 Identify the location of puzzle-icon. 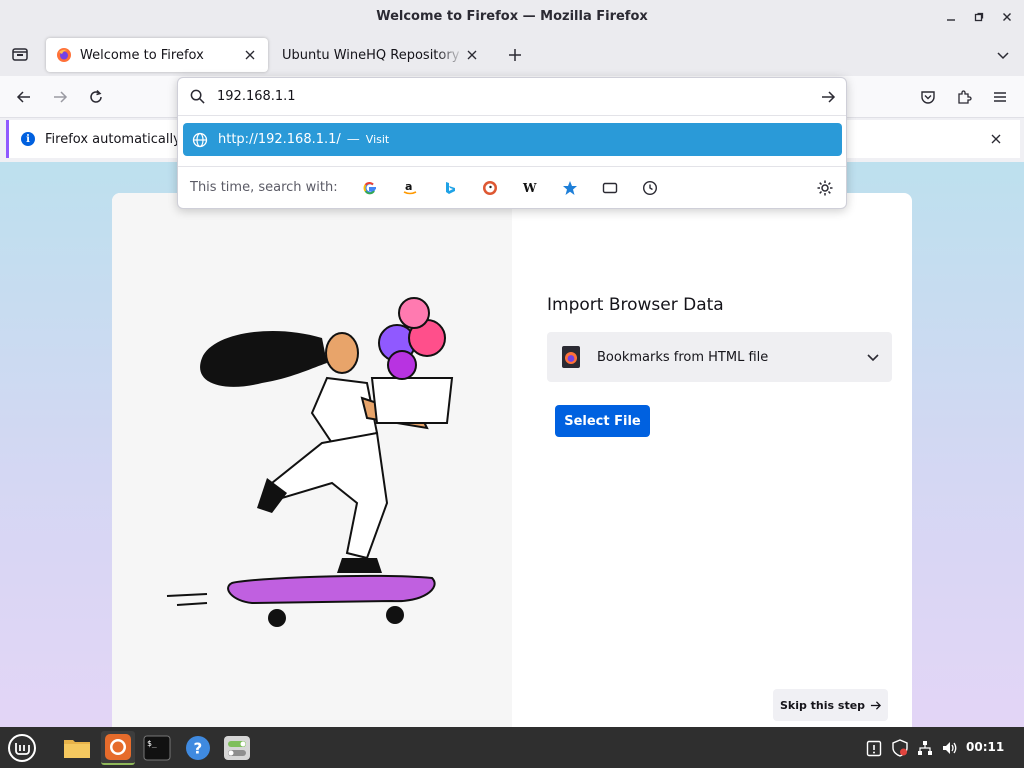
(965, 97).